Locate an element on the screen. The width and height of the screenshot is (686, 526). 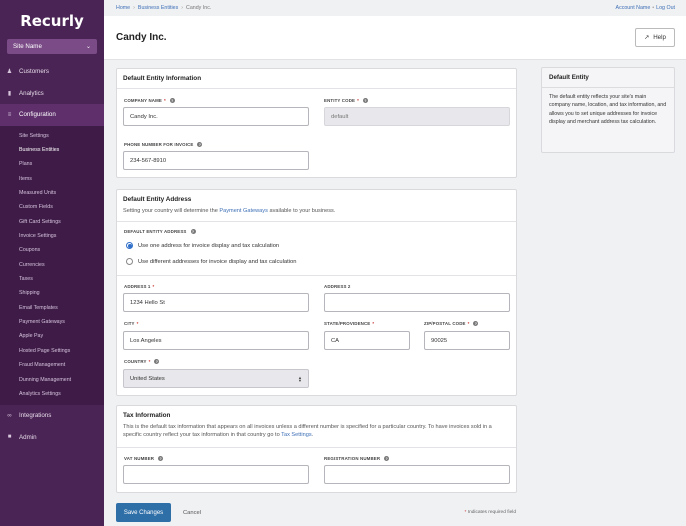
subnav-item-business-entities: Business Entities is located at coordinates (52, 150).